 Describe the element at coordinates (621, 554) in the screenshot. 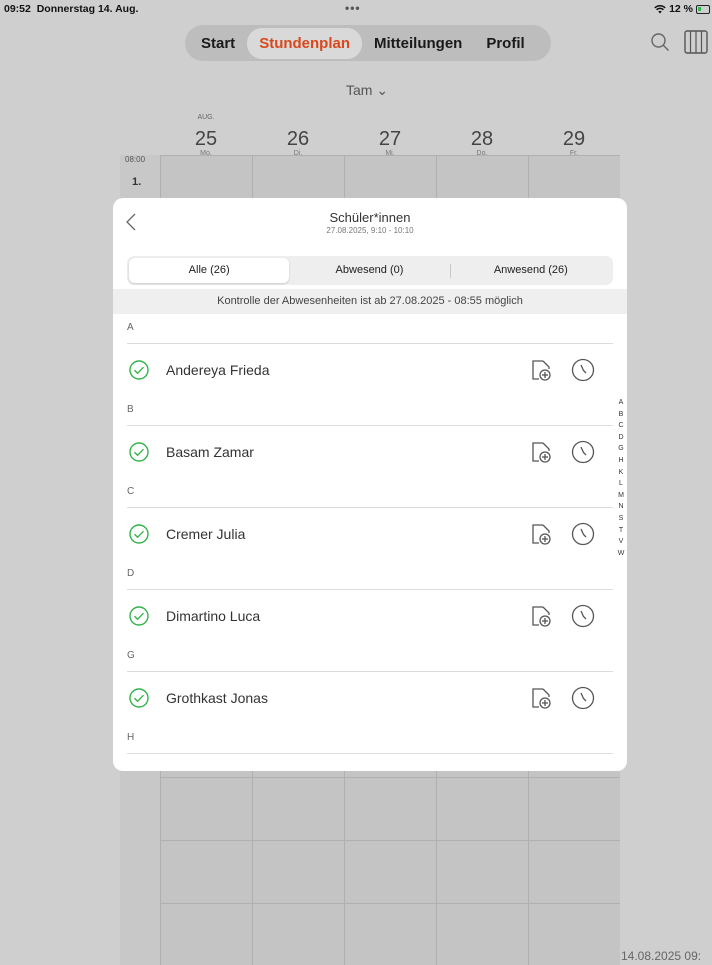

I see `index-letter: W` at that location.